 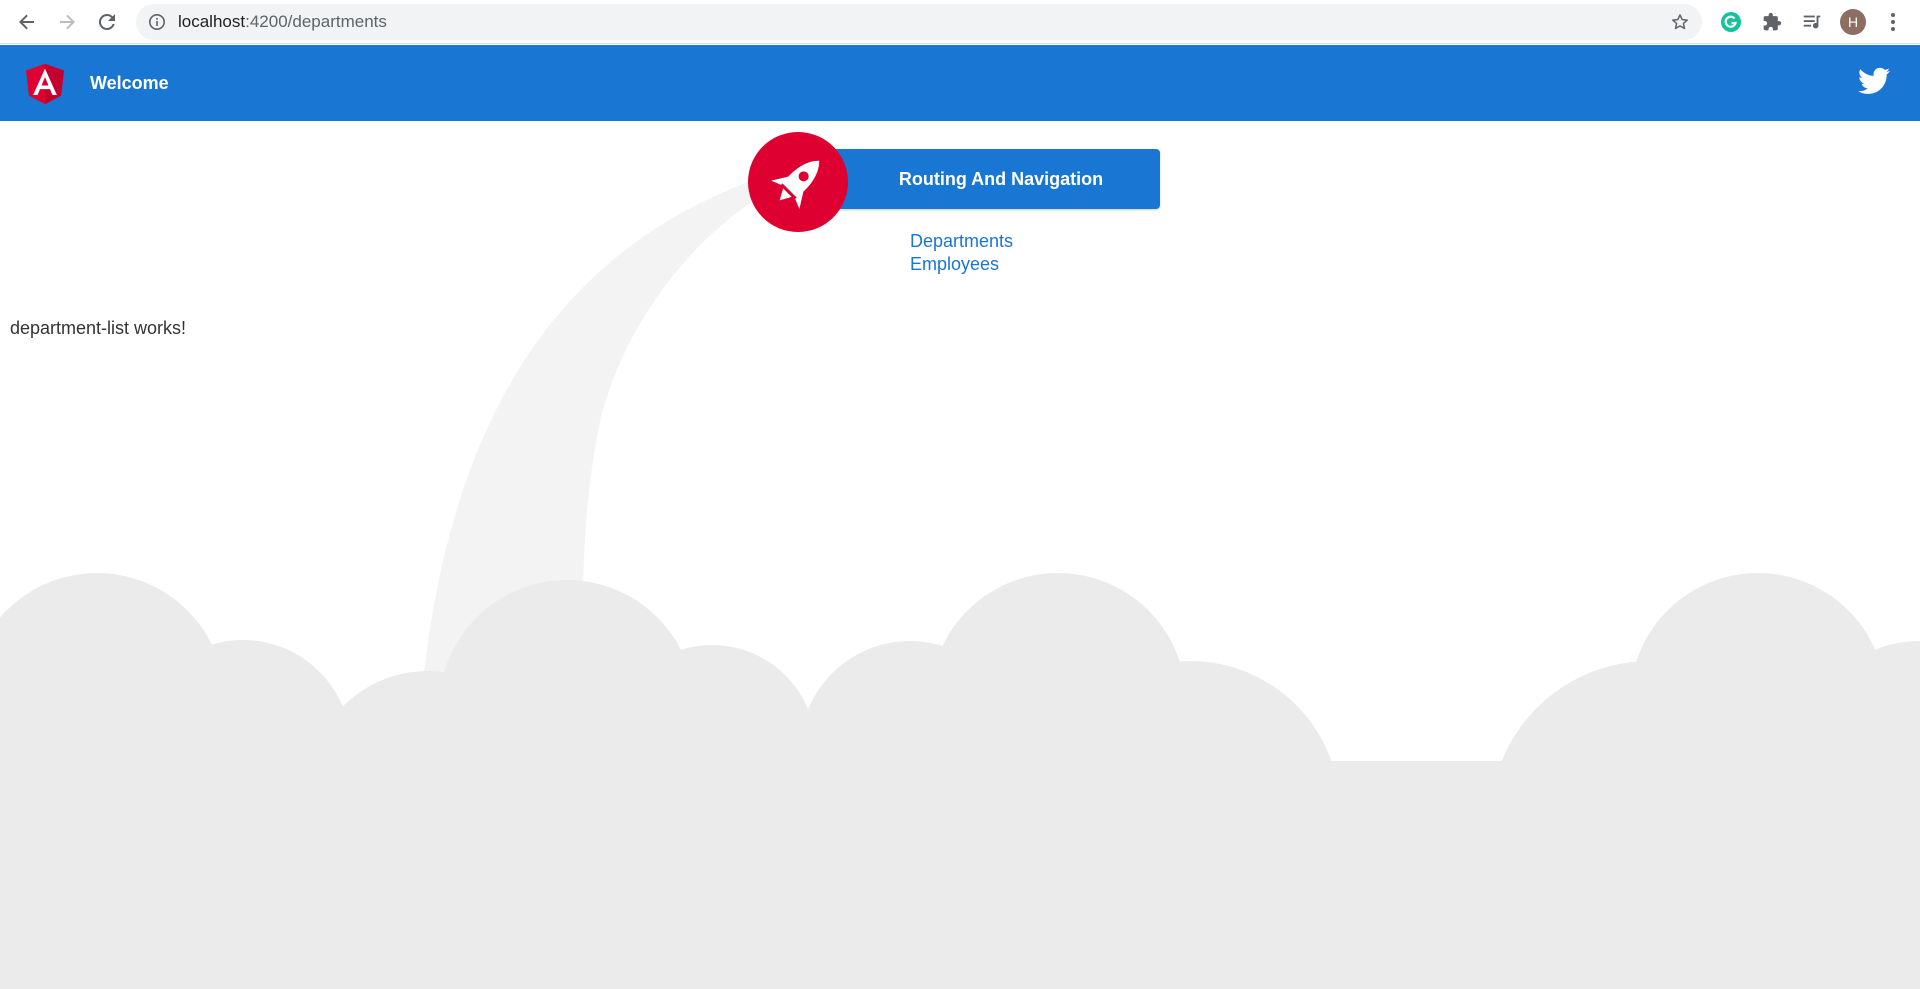 I want to click on url-host: localhost, so click(x=212, y=21).